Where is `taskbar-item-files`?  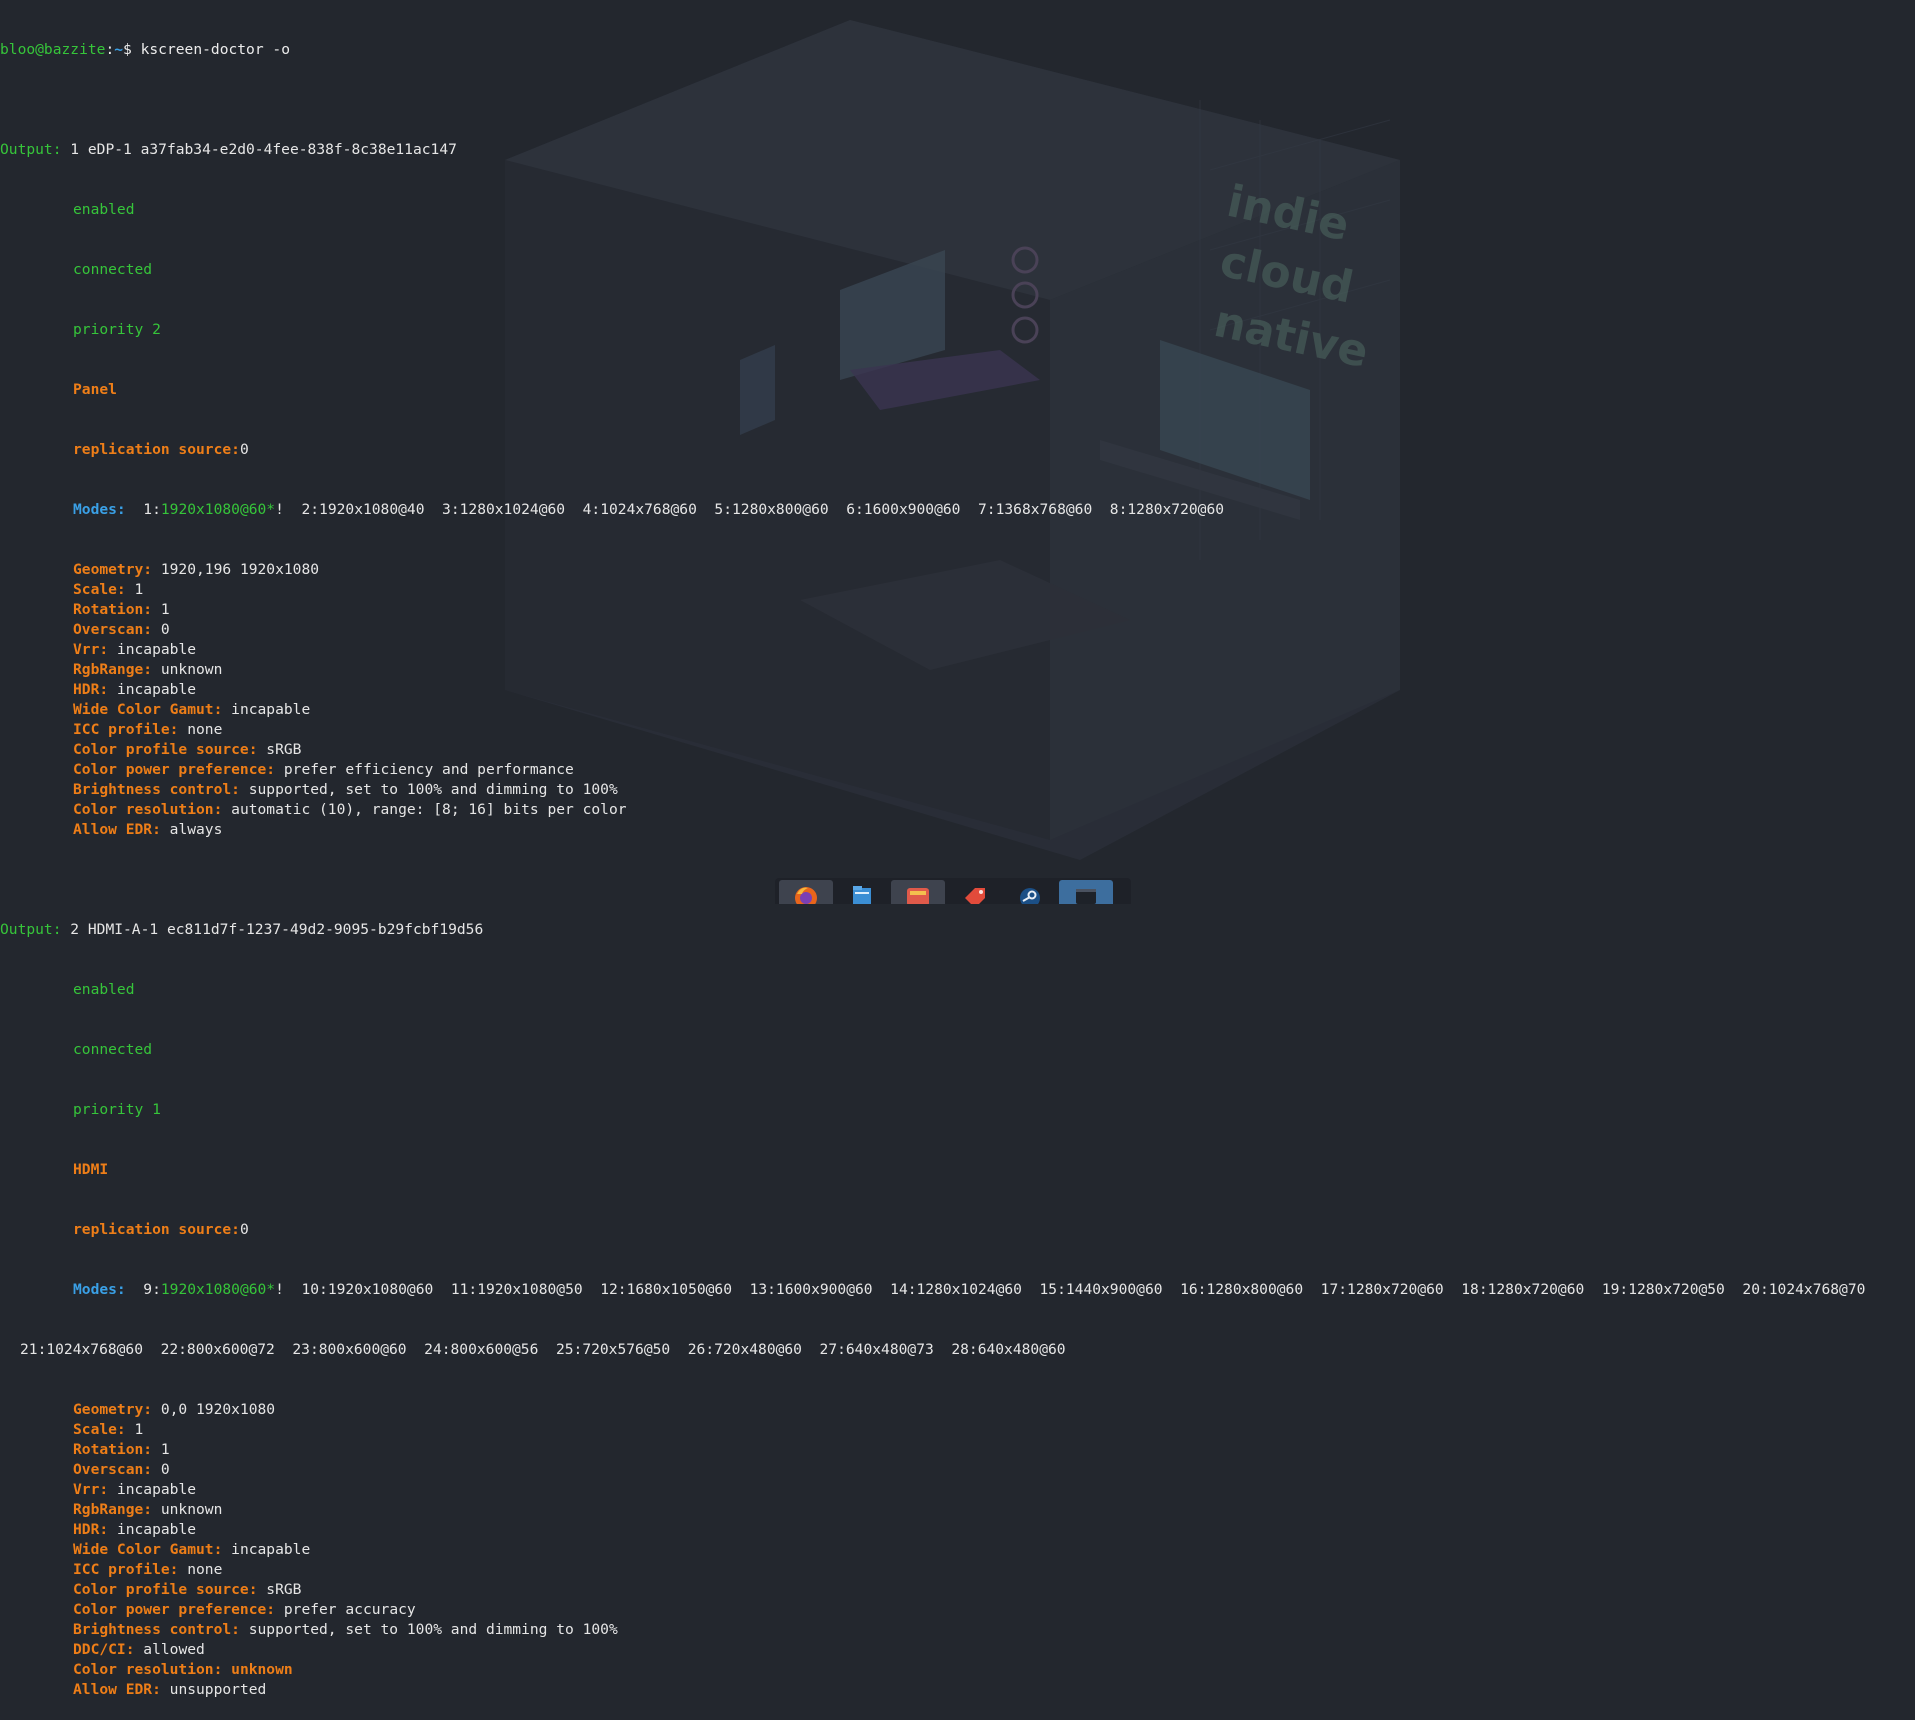 taskbar-item-files is located at coordinates (862, 892).